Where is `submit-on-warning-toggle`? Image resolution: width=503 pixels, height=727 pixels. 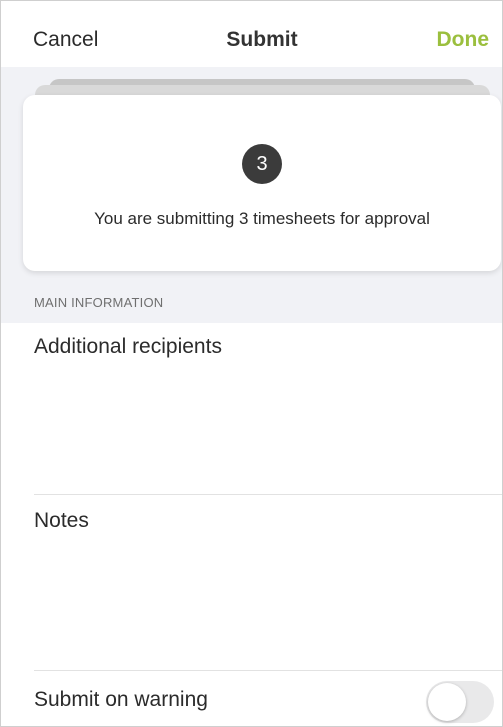 submit-on-warning-toggle is located at coordinates (460, 702).